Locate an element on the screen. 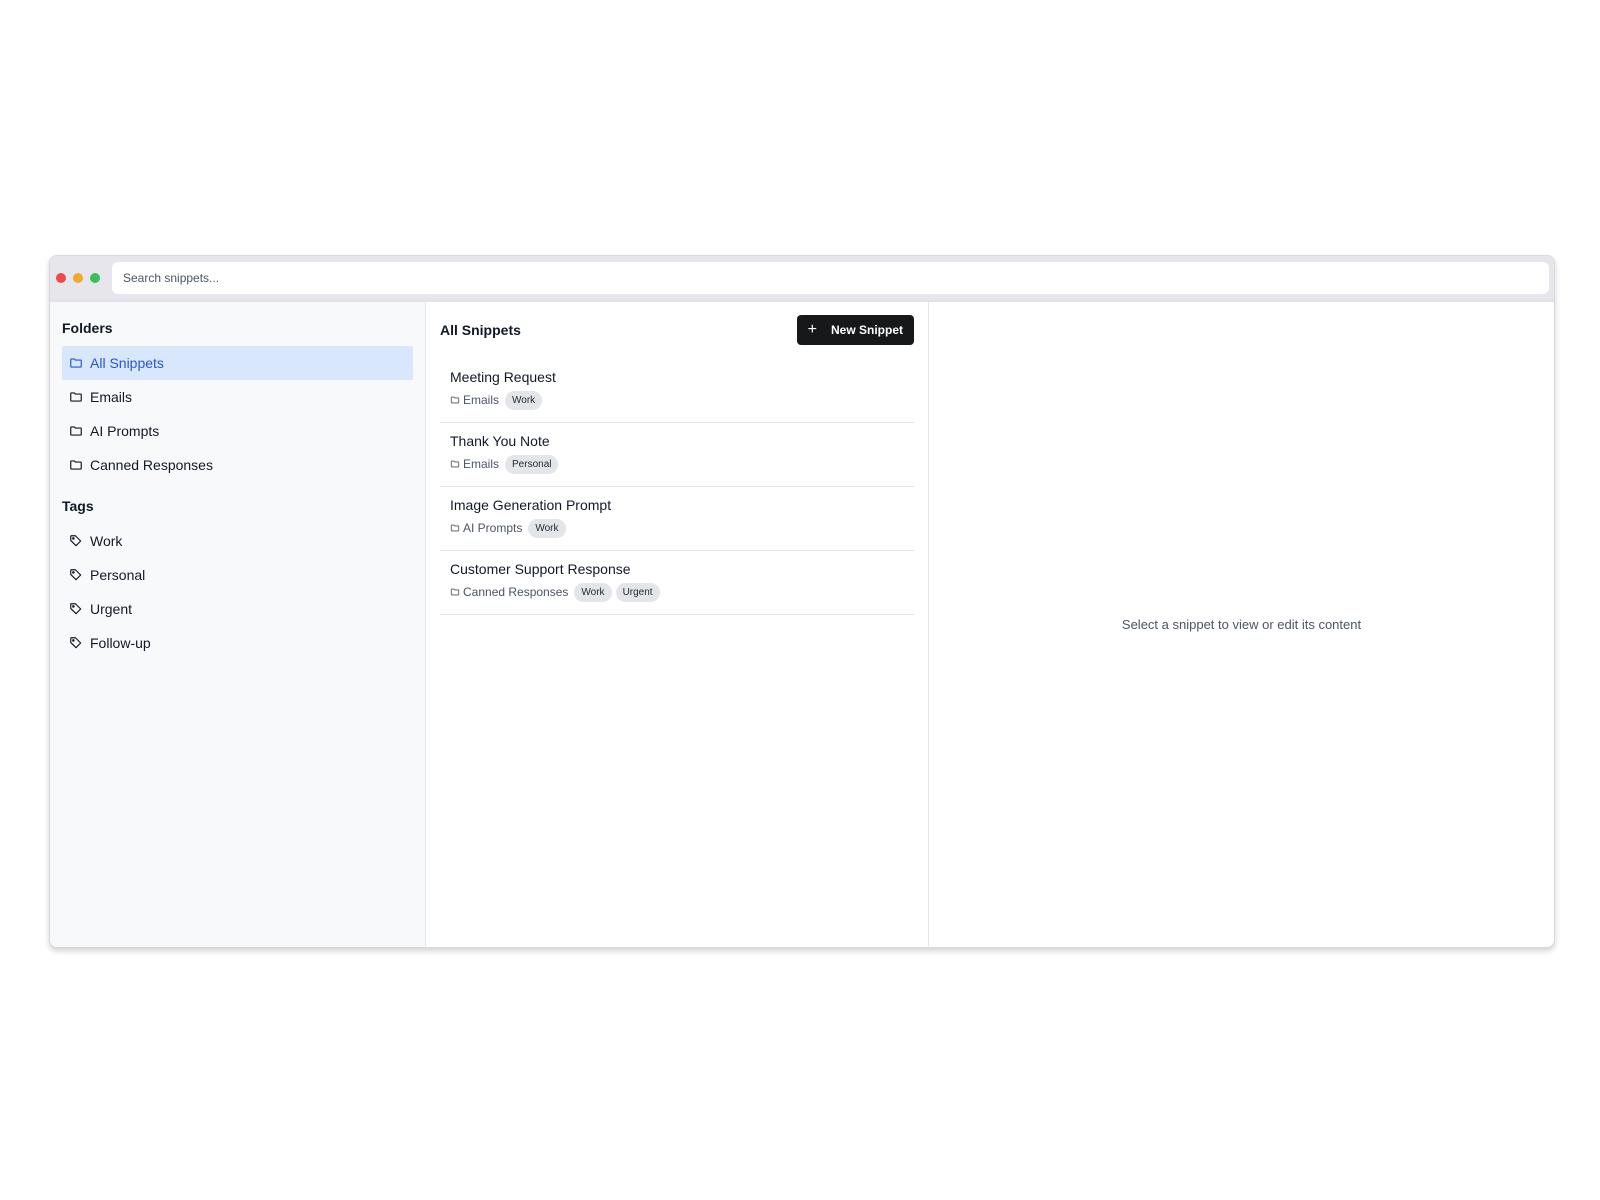  snippet-meta: Emails Work is located at coordinates (677, 400).